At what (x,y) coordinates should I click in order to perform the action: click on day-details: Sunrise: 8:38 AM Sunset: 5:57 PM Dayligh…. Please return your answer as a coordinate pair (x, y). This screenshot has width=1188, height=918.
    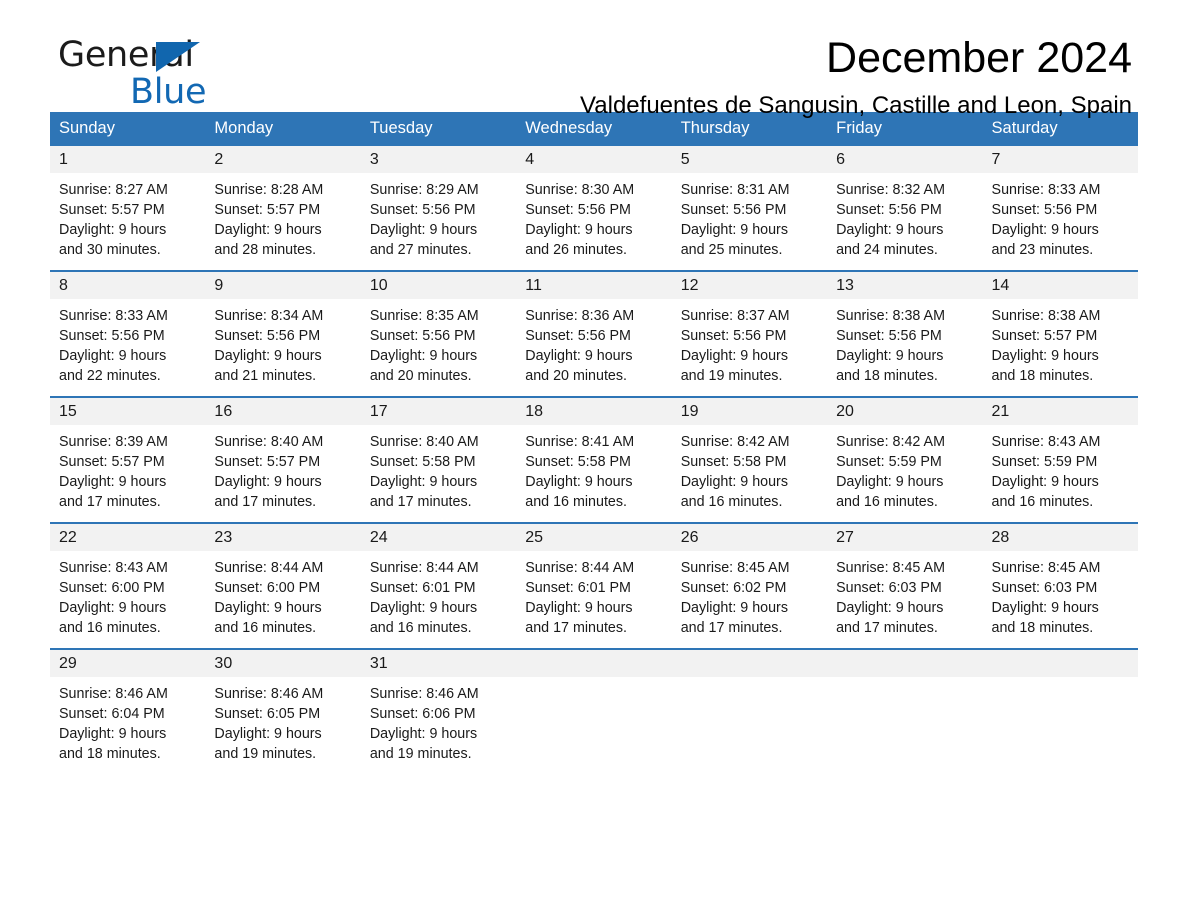
    Looking at the image, I should click on (1060, 347).